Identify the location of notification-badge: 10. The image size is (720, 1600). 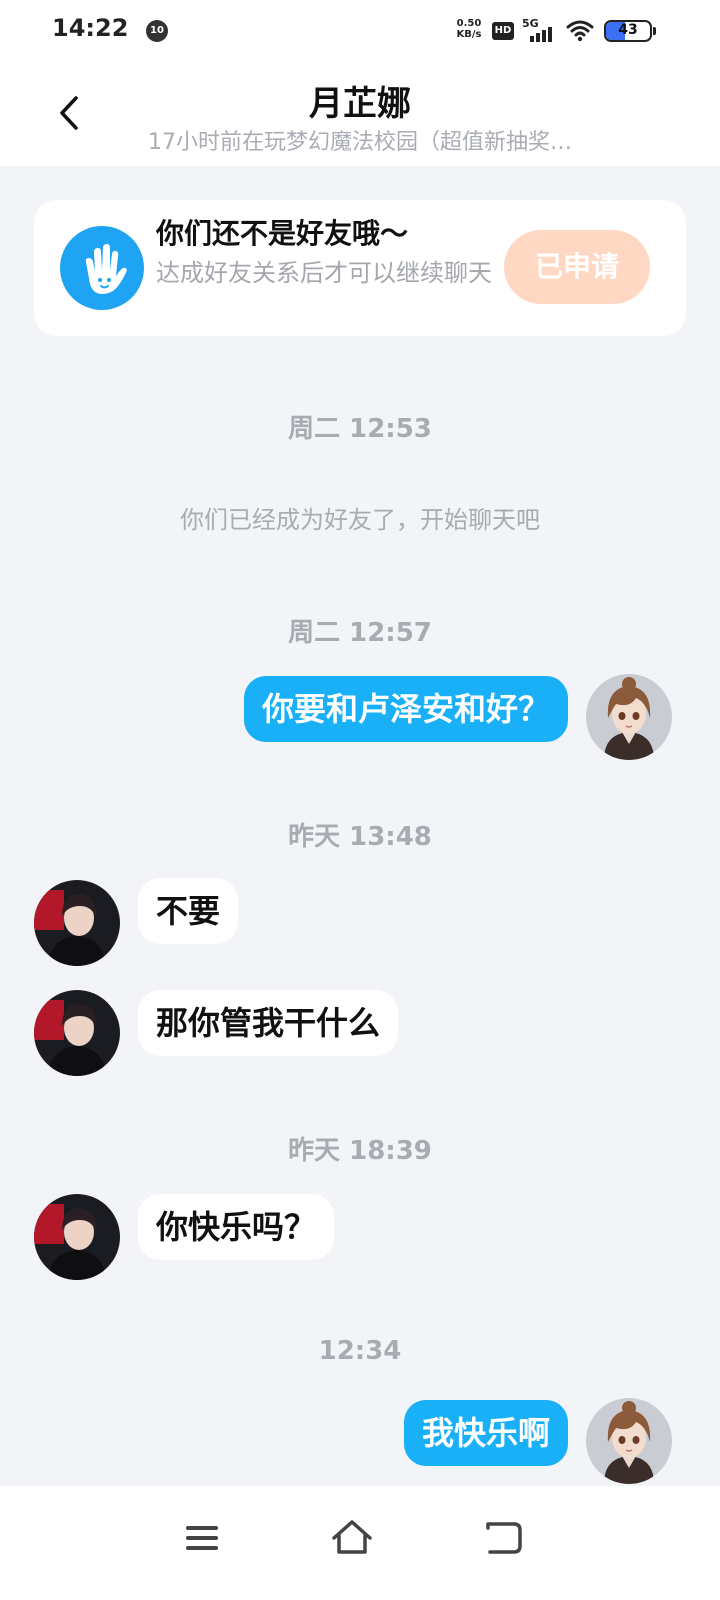
(157, 31).